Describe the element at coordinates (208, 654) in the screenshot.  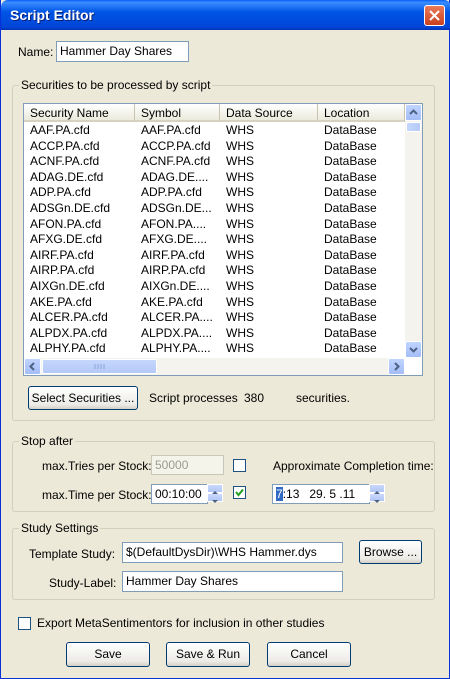
I see `save-and-run-button: Save & Run` at that location.